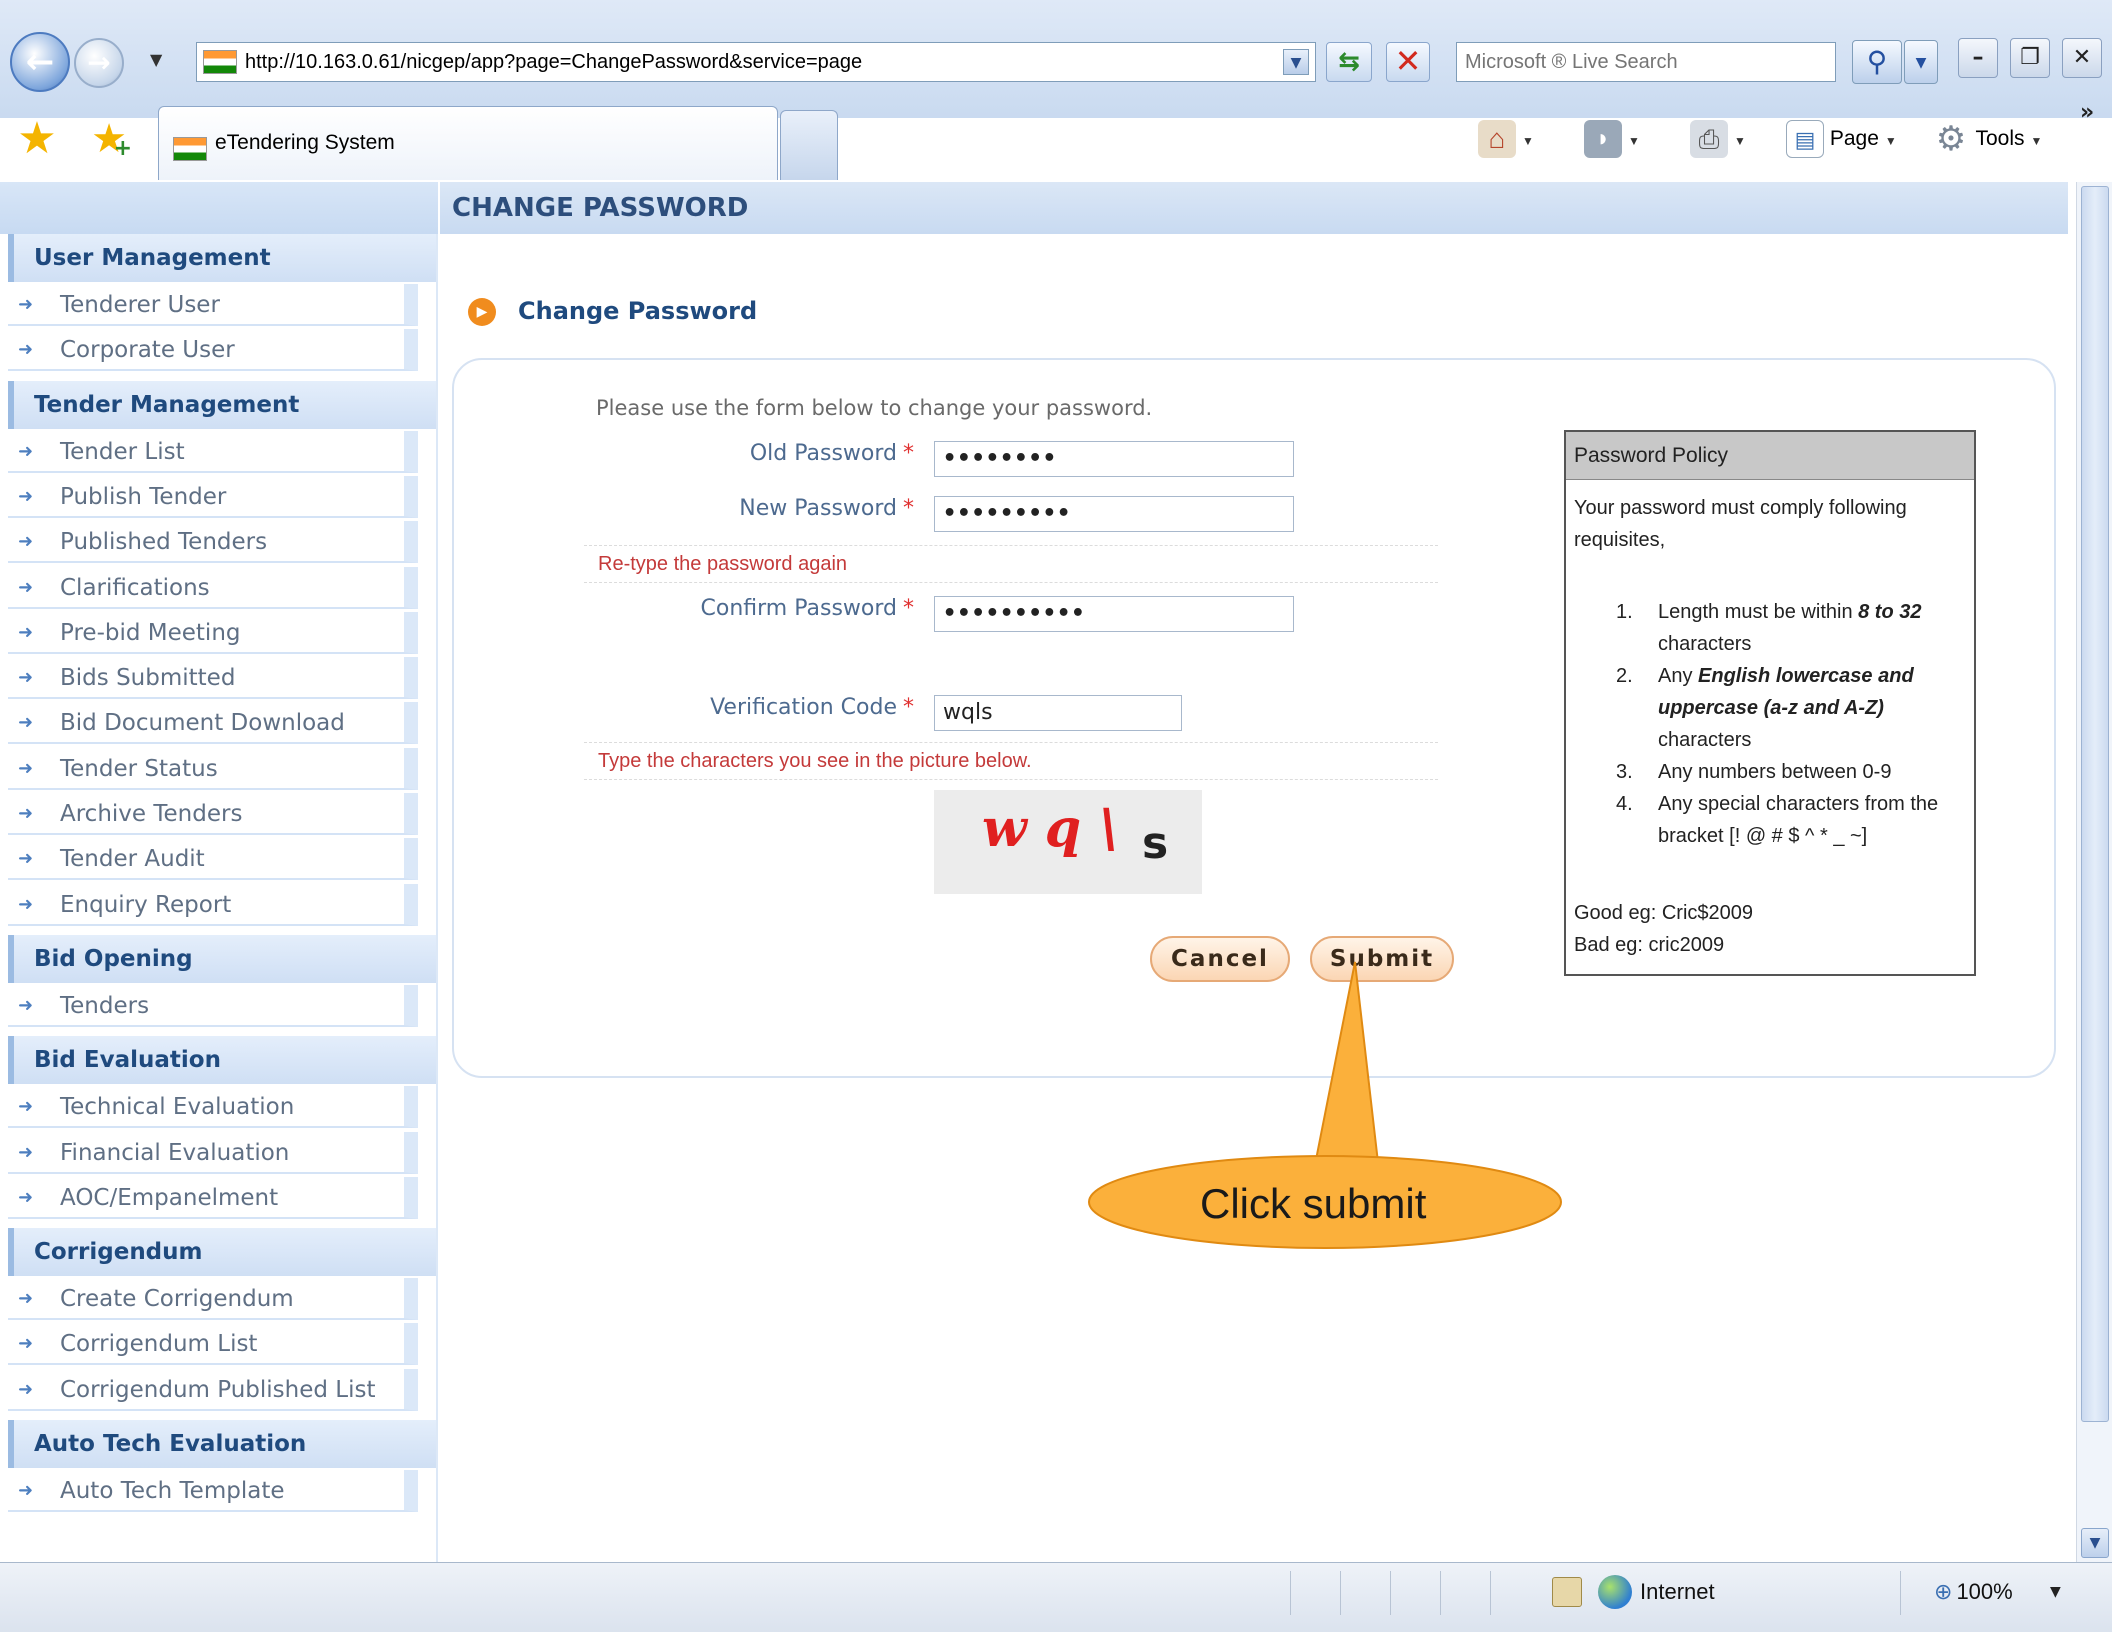 This screenshot has width=2112, height=1632. What do you see at coordinates (1011, 564) in the screenshot?
I see `retype-hint: Re-type the password again` at bounding box center [1011, 564].